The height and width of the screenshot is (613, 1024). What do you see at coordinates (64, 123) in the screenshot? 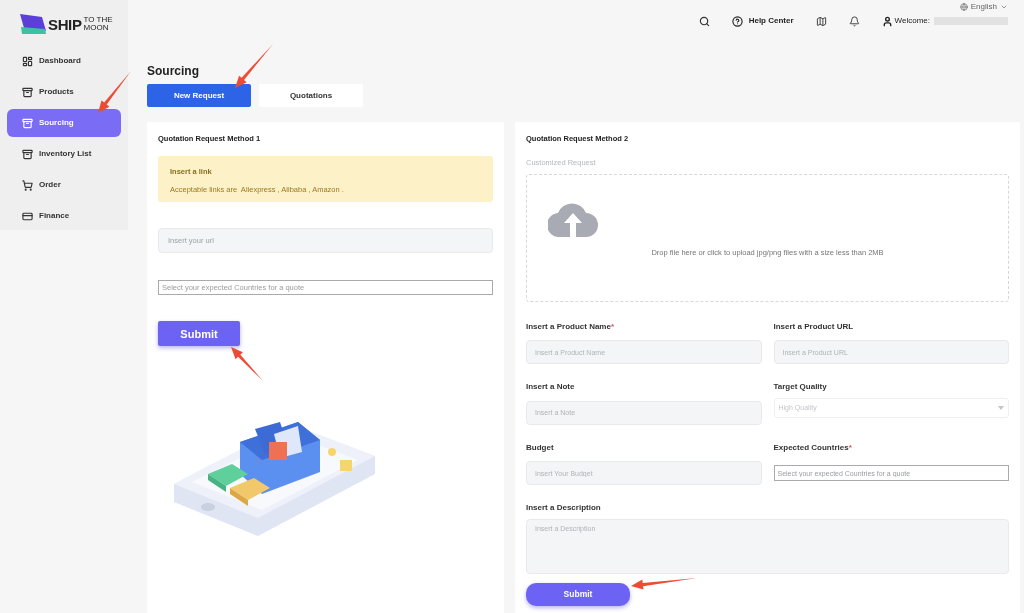
I see `sidebar-item: Sourcing` at bounding box center [64, 123].